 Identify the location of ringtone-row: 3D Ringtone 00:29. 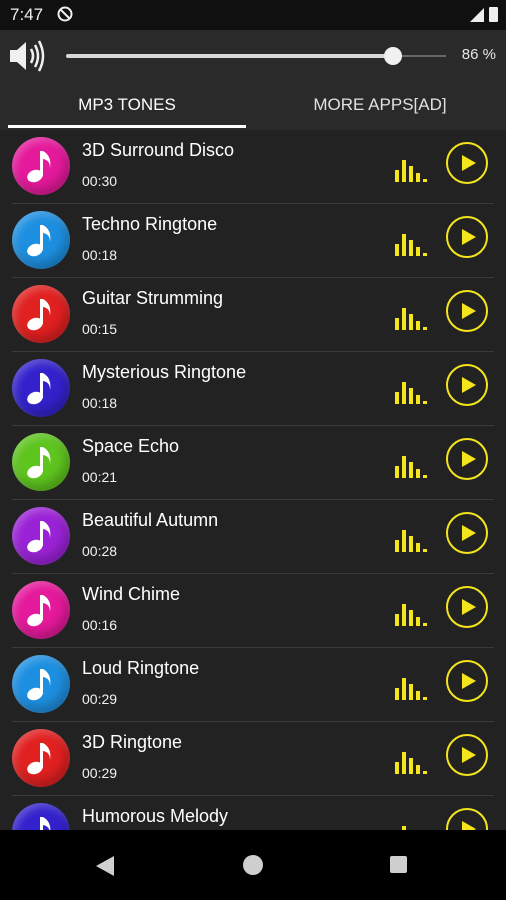
(253, 759).